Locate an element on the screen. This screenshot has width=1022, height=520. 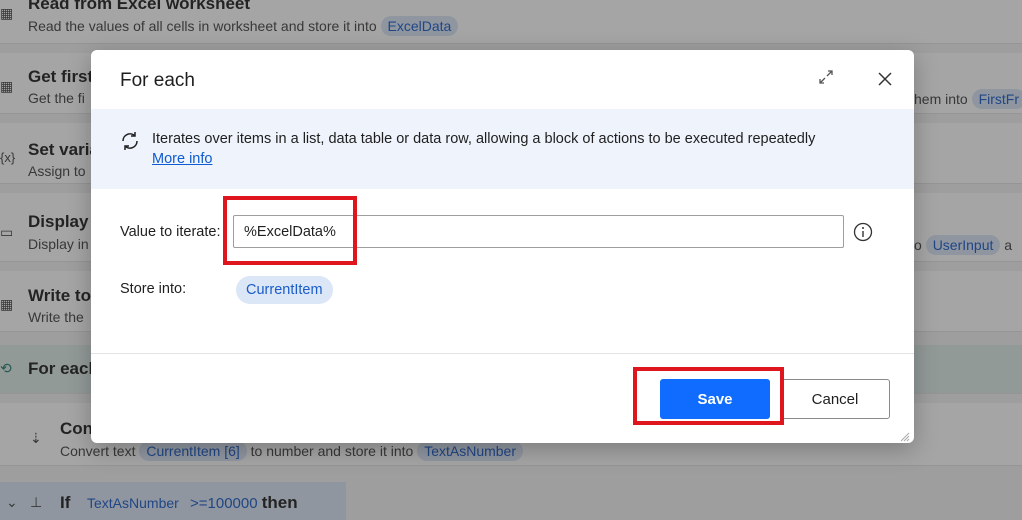
store-into-label: Store into: is located at coordinates (153, 289).